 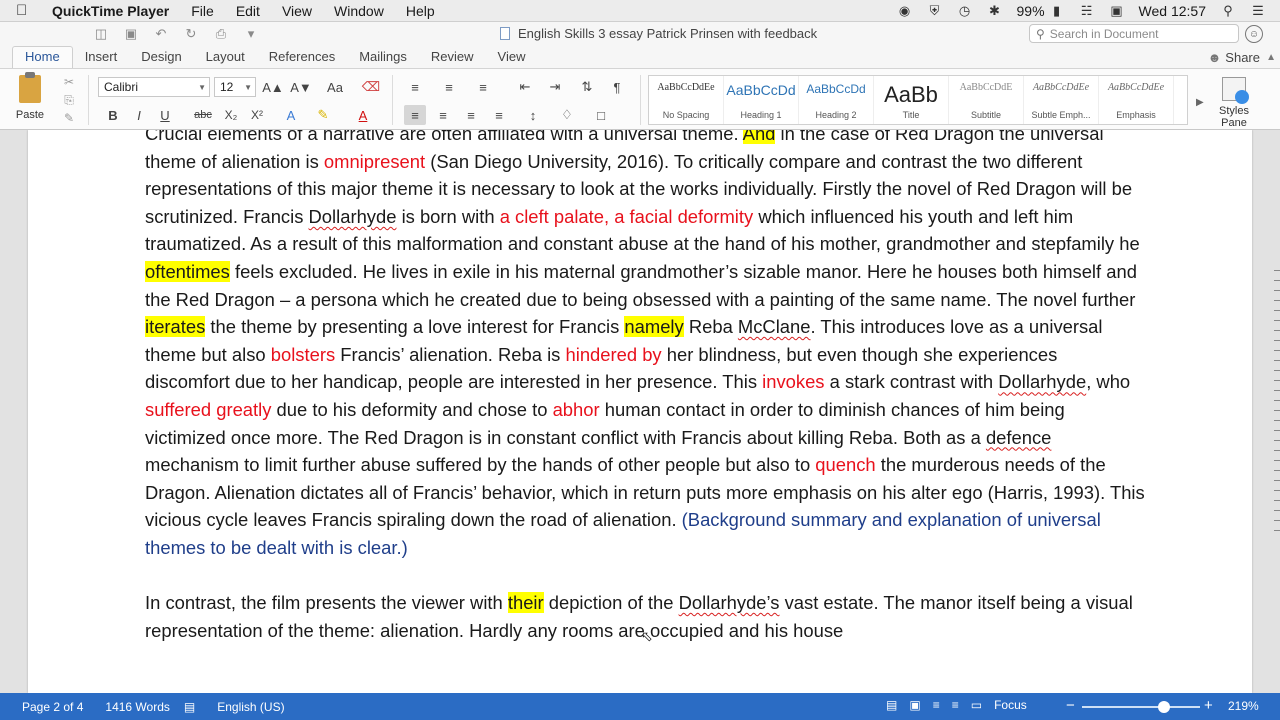 What do you see at coordinates (297, 11) in the screenshot?
I see `menu-view: View` at bounding box center [297, 11].